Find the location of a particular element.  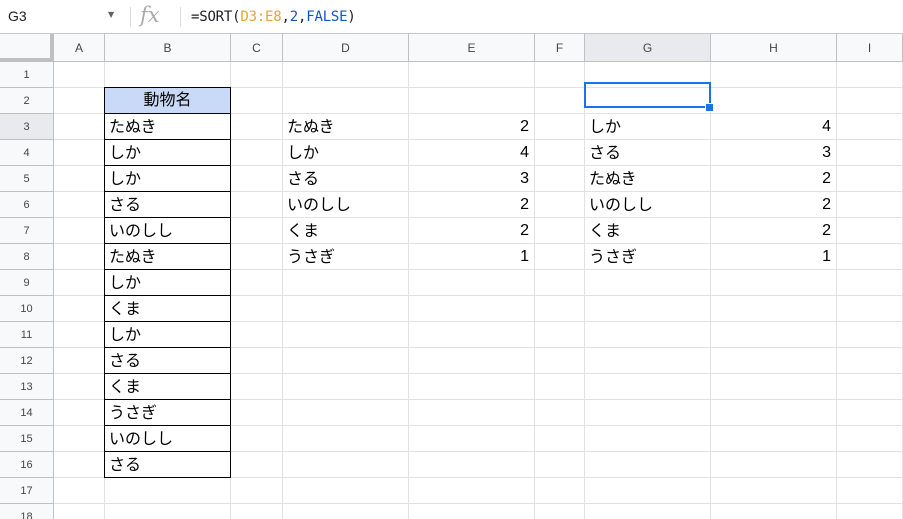

formula-range-ref: D3:E8 is located at coordinates (261, 17).